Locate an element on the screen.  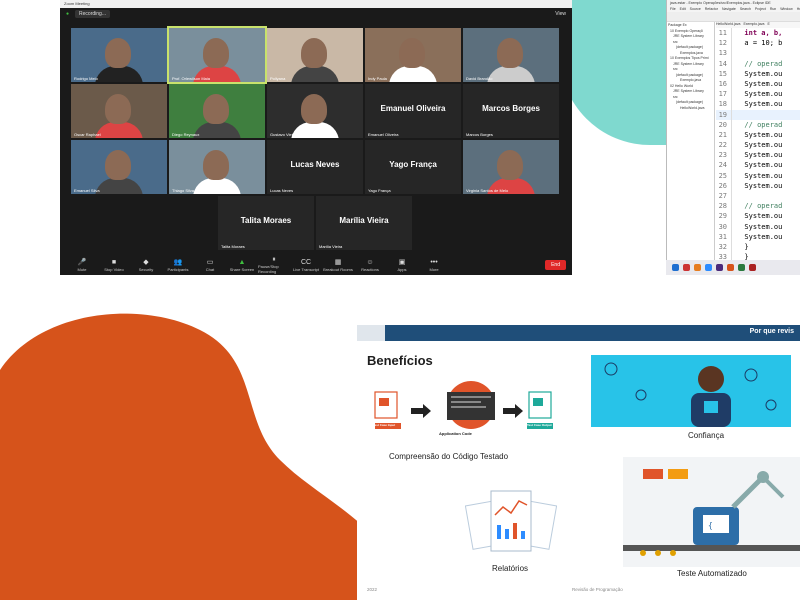
video-button: ■ Stop Video is located at coordinates (114, 265).